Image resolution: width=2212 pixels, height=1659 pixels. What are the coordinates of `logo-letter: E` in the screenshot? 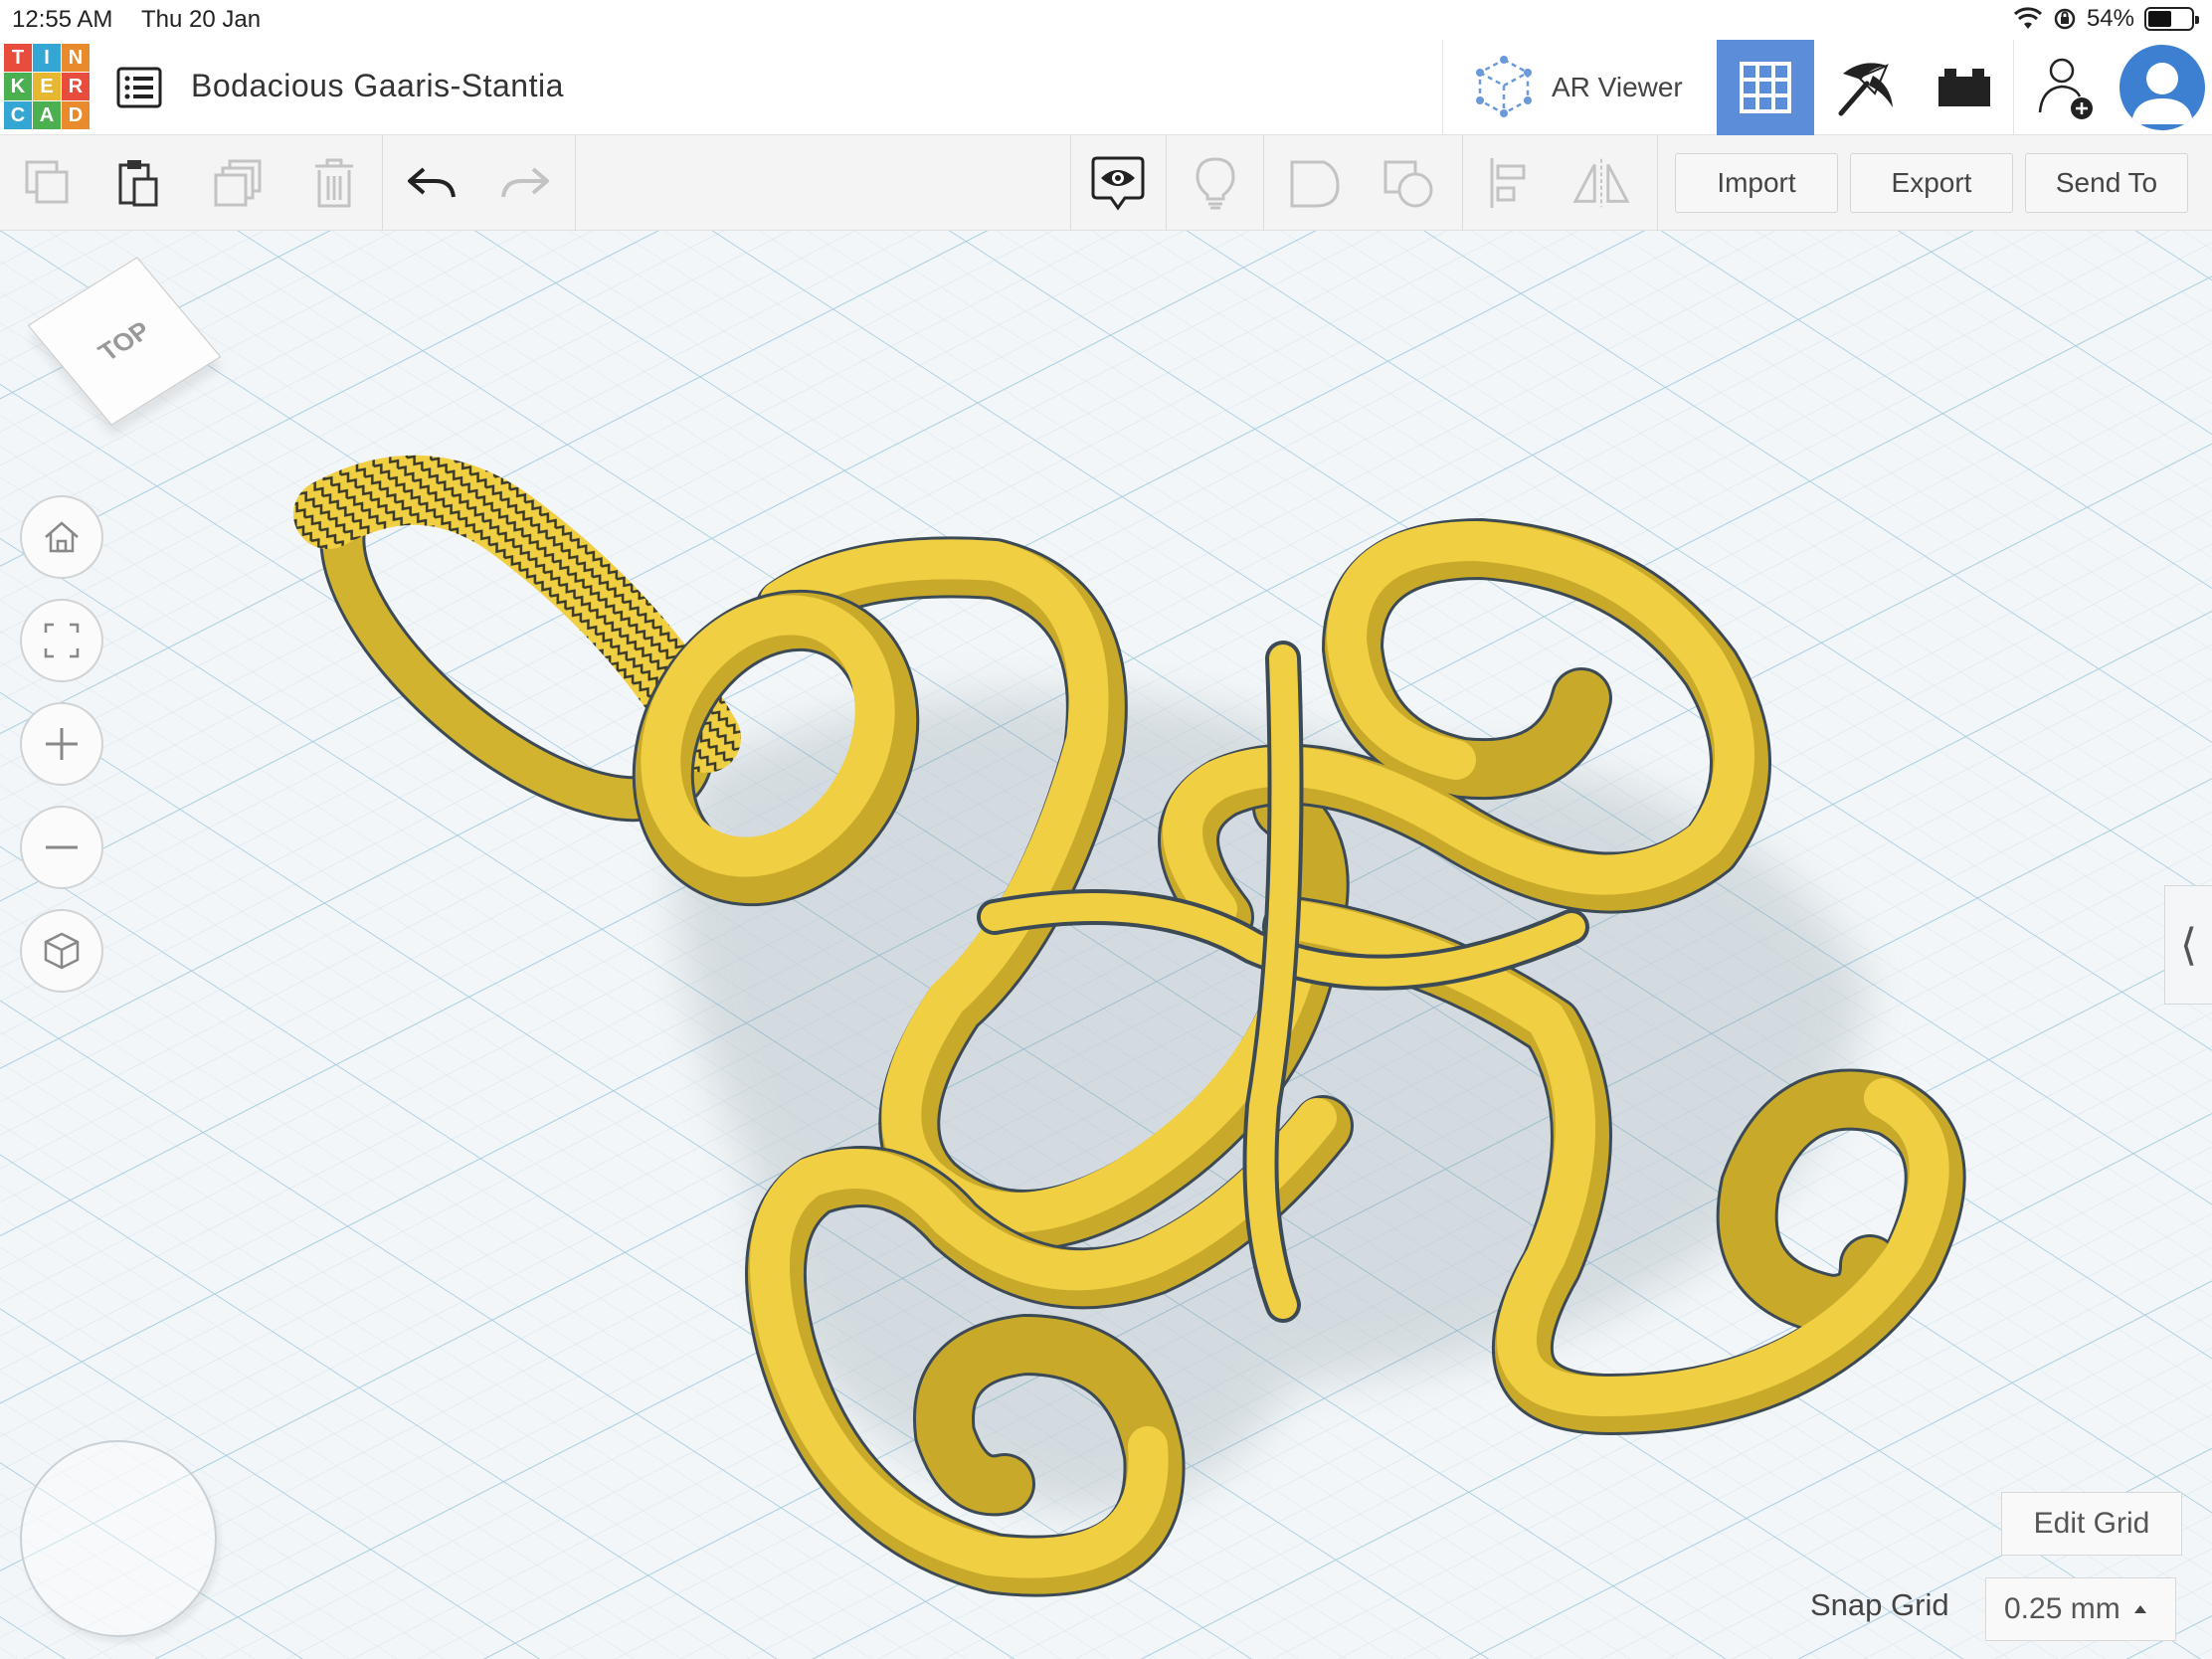 It's located at (47, 86).